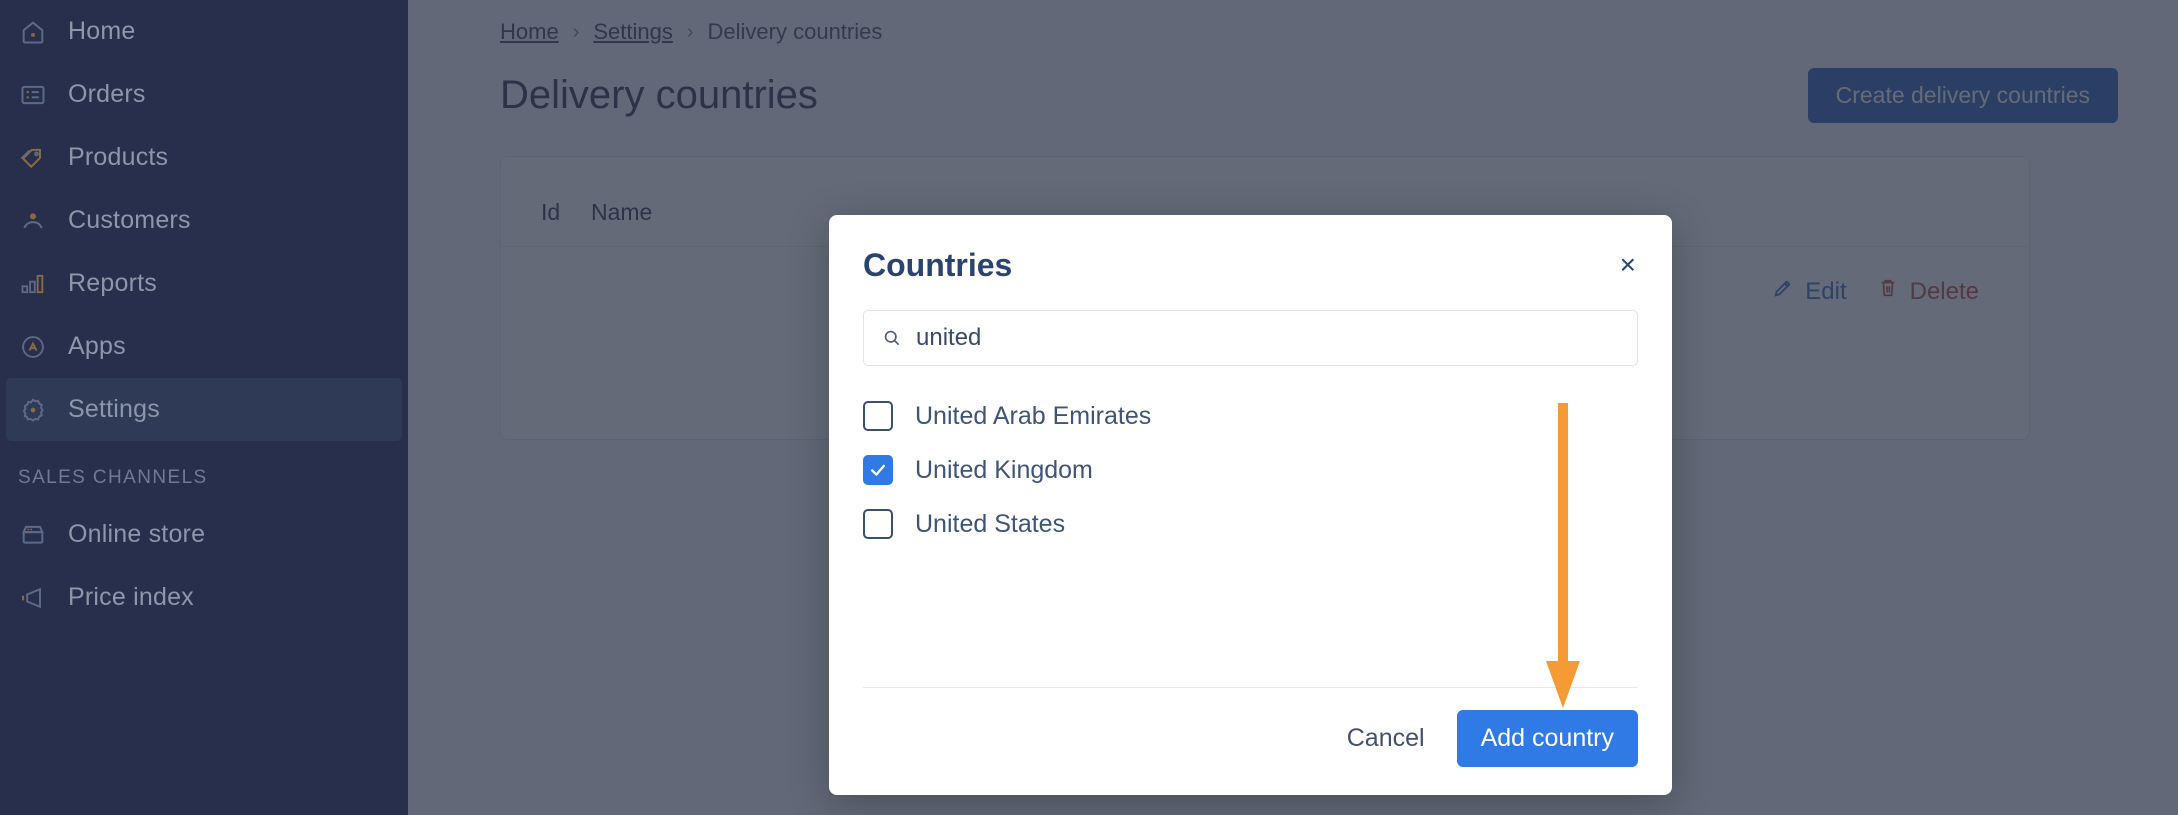  Describe the element at coordinates (938, 265) in the screenshot. I see `modal-title: Countries` at that location.